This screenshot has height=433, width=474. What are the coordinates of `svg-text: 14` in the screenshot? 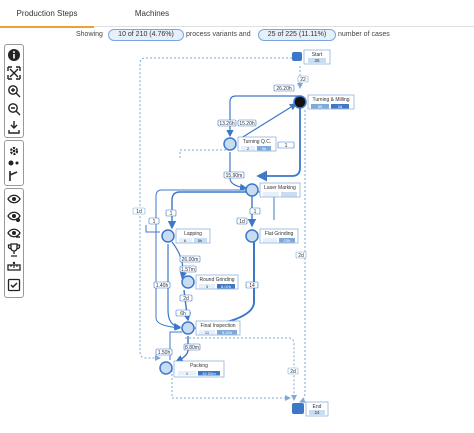 It's located at (252, 286).